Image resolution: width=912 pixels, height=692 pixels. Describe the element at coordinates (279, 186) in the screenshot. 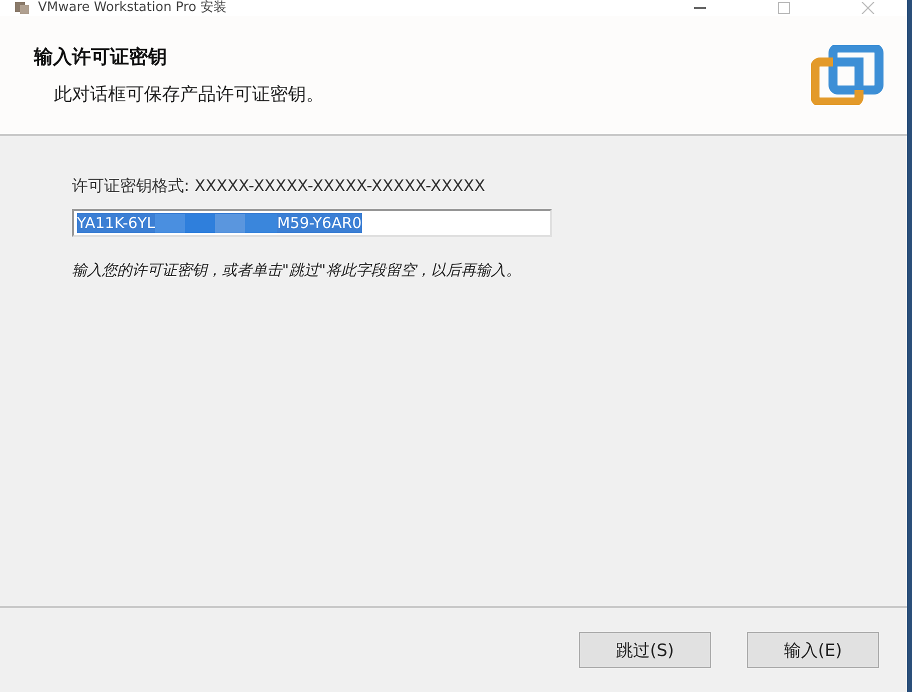

I see `format-label: 许可证密钥格式: XXXXX-XXXXX-XXXXX-XXXXX-XXXXX` at that location.